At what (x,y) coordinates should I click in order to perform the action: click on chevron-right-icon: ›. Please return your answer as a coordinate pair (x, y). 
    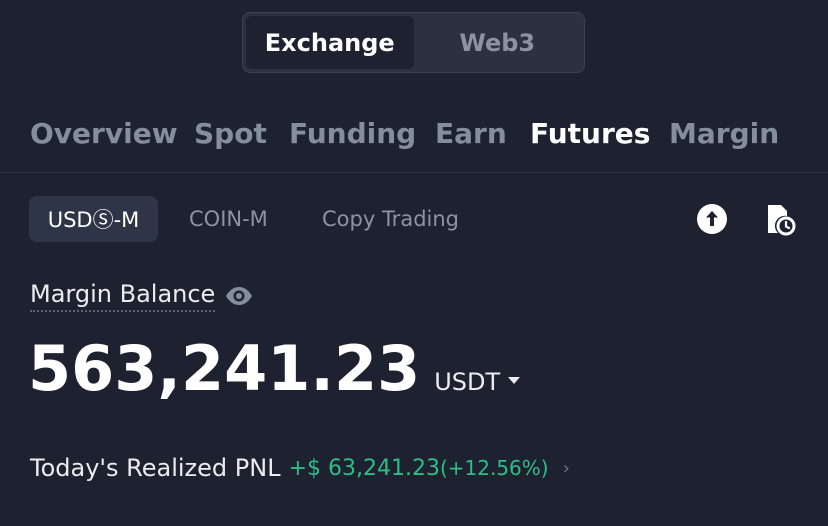
    Looking at the image, I should click on (566, 468).